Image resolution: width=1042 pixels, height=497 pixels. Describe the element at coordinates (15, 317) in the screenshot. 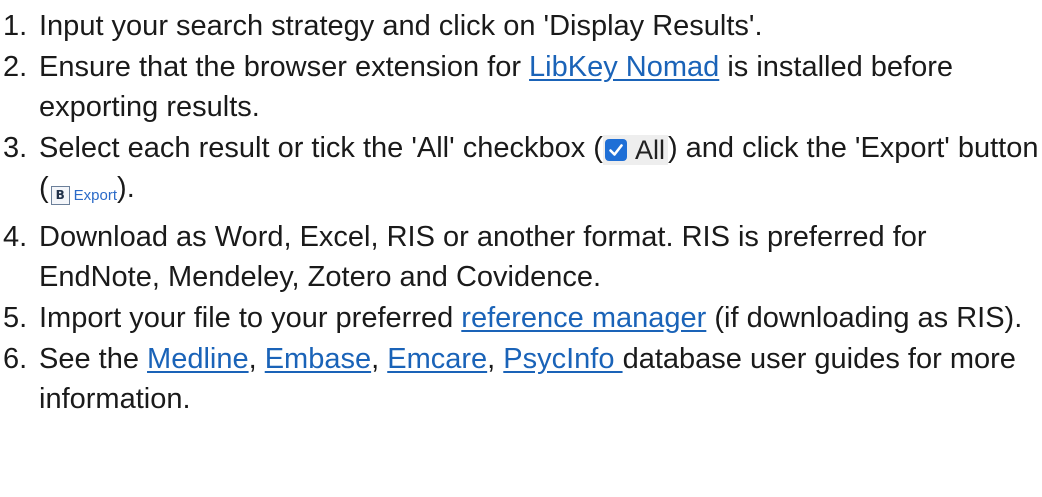

I see `step-number: 5.` at that location.